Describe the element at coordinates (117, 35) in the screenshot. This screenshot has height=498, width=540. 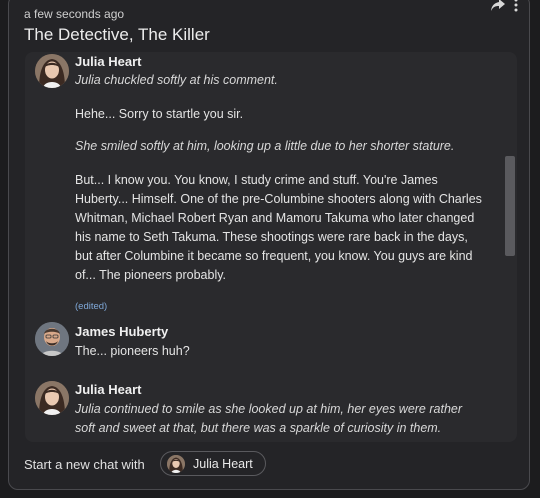
I see `chat-title: The Detective, The Killer` at that location.